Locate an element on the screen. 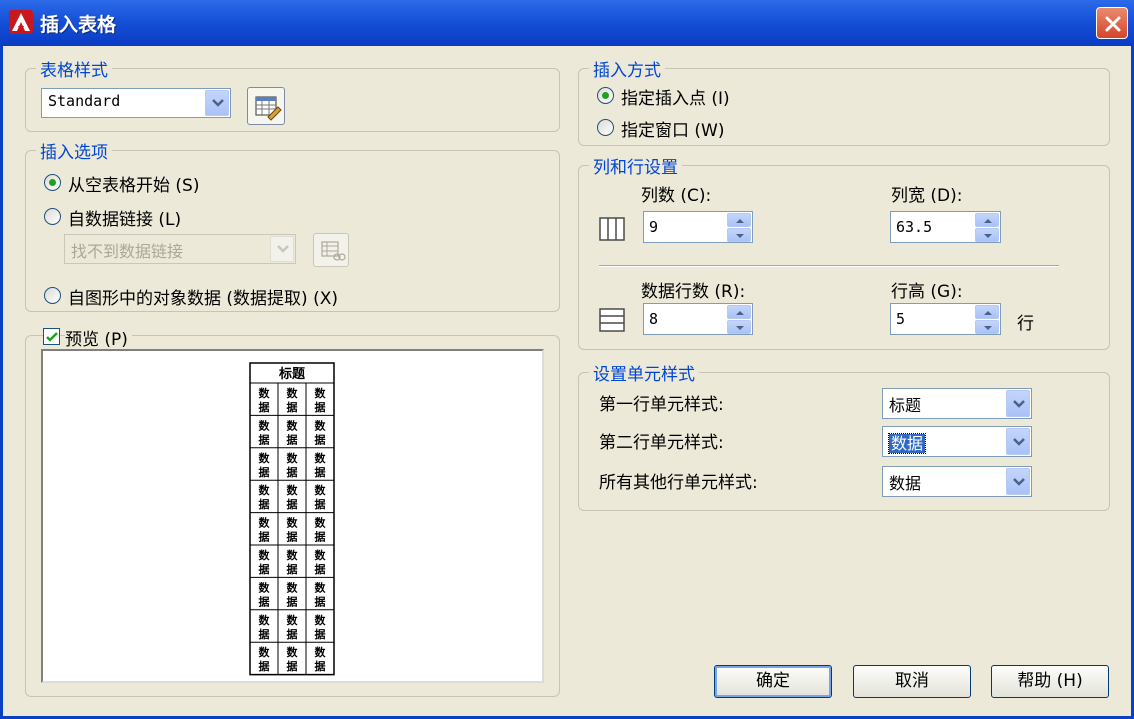 The image size is (1134, 719). ok-button: 确定 is located at coordinates (773, 681).